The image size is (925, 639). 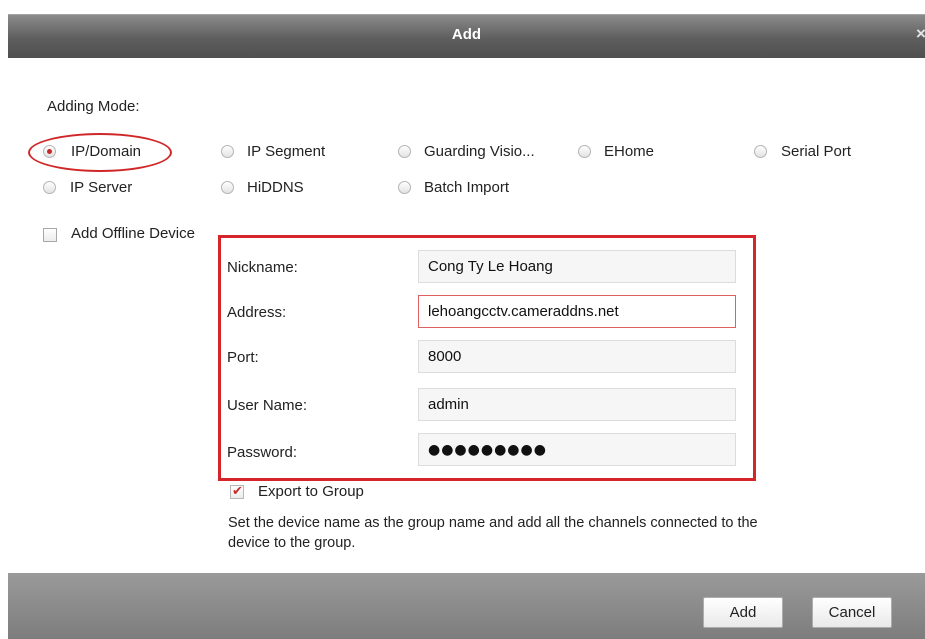 I want to click on dialog-title: Add, so click(x=466, y=34).